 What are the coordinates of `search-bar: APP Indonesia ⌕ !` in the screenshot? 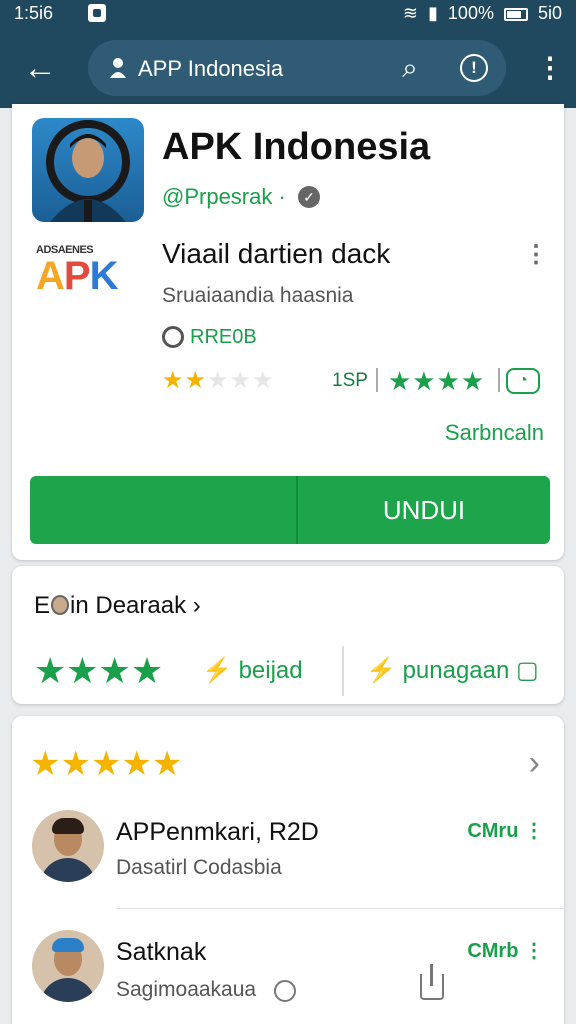 It's located at (297, 68).